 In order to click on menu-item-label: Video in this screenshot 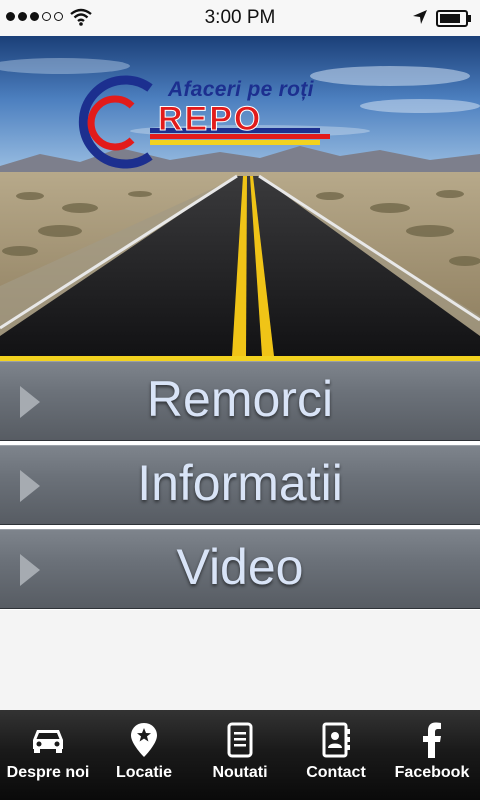, I will do `click(240, 567)`.